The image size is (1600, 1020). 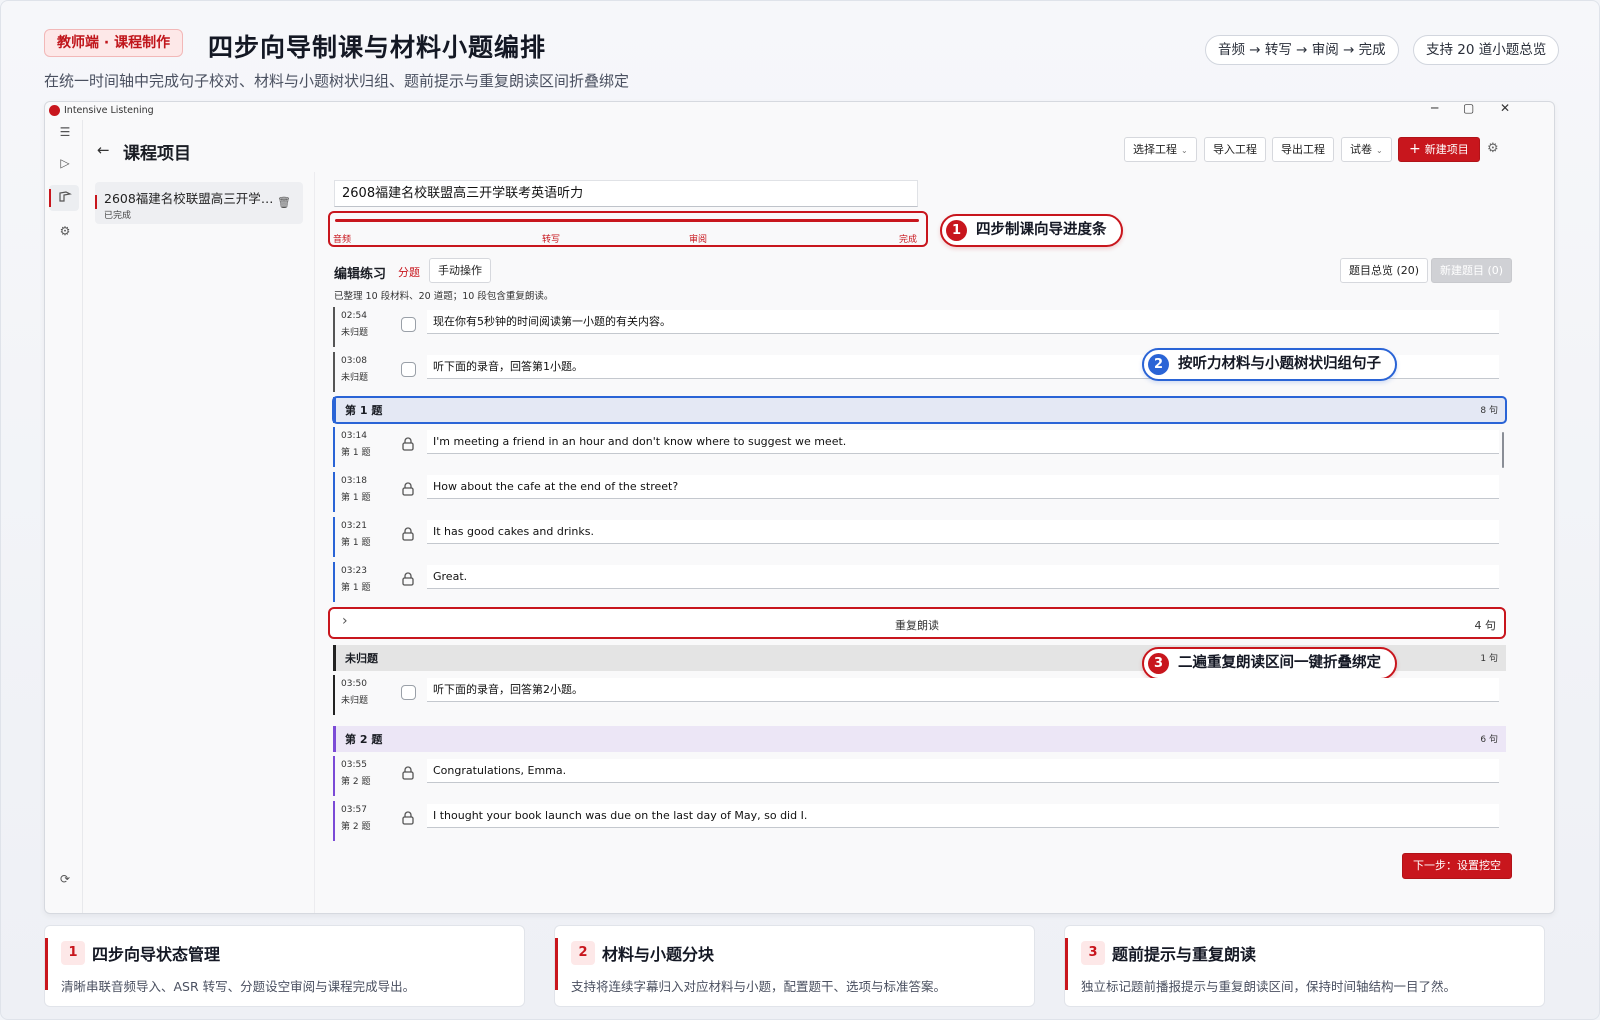 I want to click on row-text: 听下面的录音，回答第2小题。, so click(x=963, y=690).